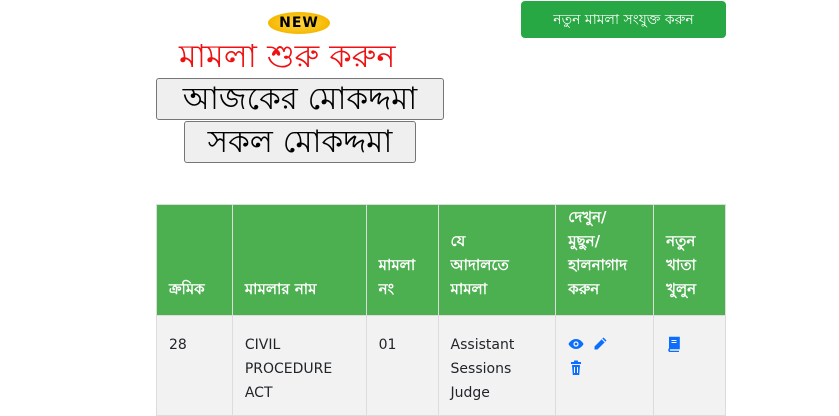 This screenshot has width=839, height=416. I want to click on start-case-link: মামলা শুরু করুন, so click(287, 56).